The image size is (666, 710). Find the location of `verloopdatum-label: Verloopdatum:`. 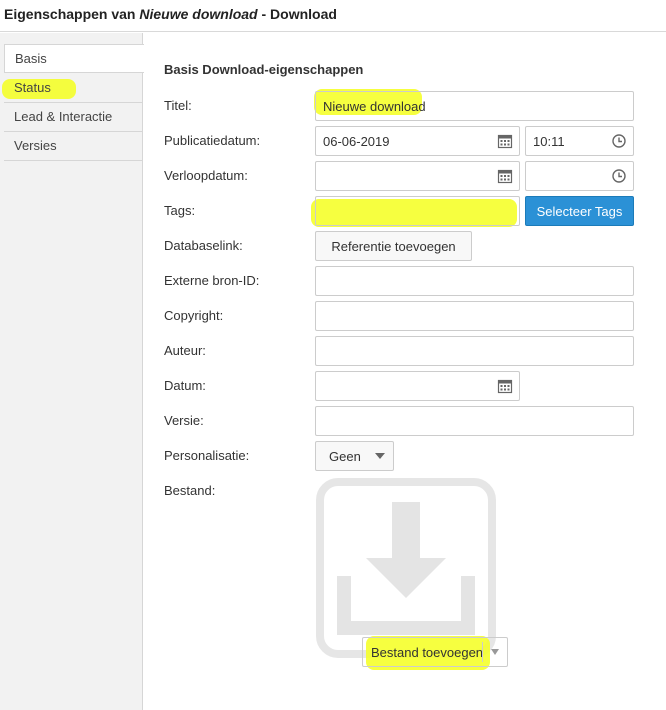

verloopdatum-label: Verloopdatum: is located at coordinates (206, 175).